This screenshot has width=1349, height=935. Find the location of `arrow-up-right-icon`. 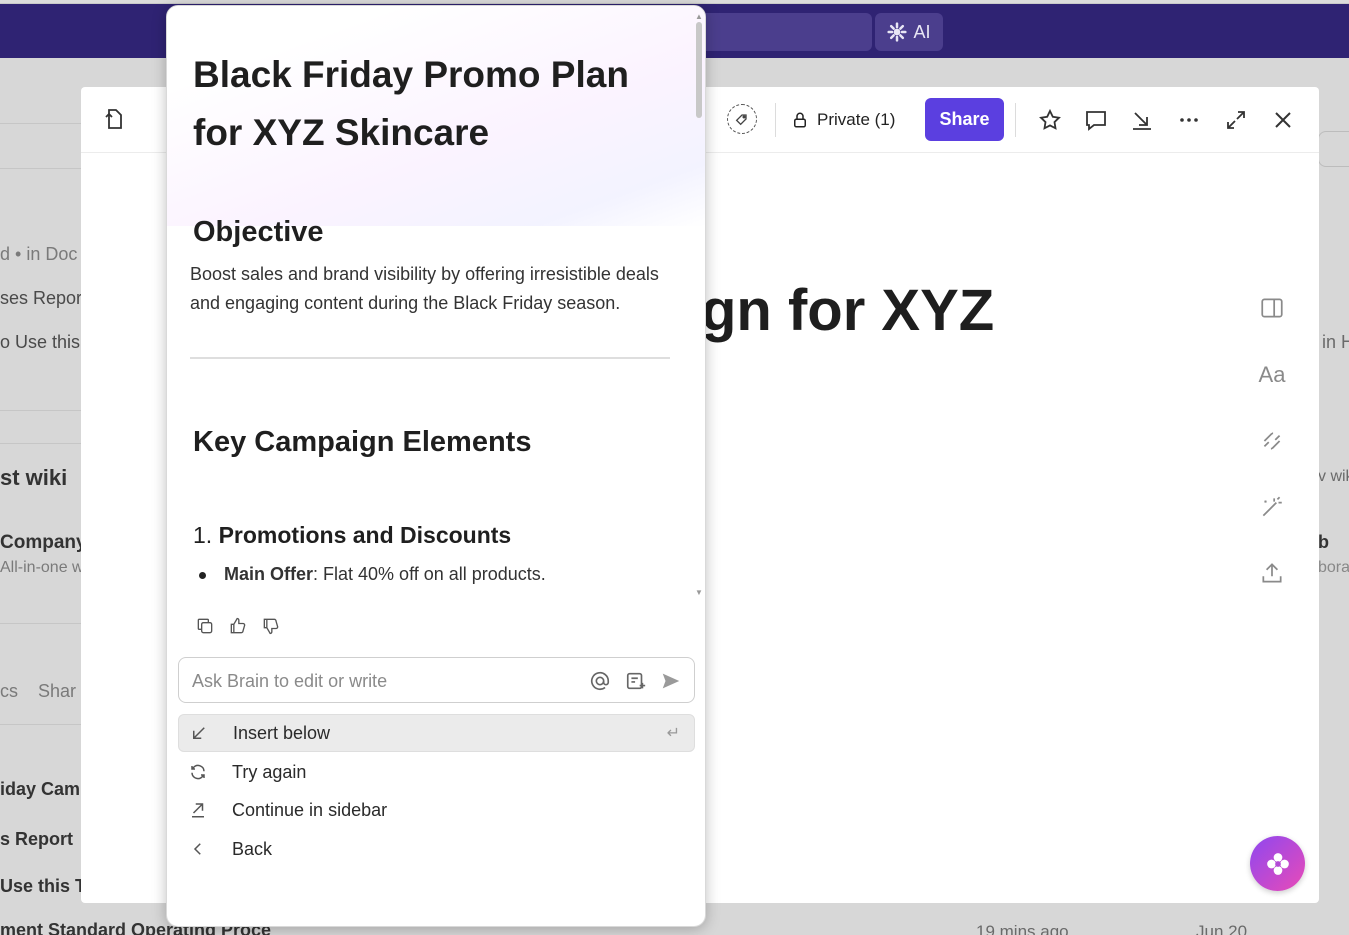

arrow-up-right-icon is located at coordinates (200, 810).